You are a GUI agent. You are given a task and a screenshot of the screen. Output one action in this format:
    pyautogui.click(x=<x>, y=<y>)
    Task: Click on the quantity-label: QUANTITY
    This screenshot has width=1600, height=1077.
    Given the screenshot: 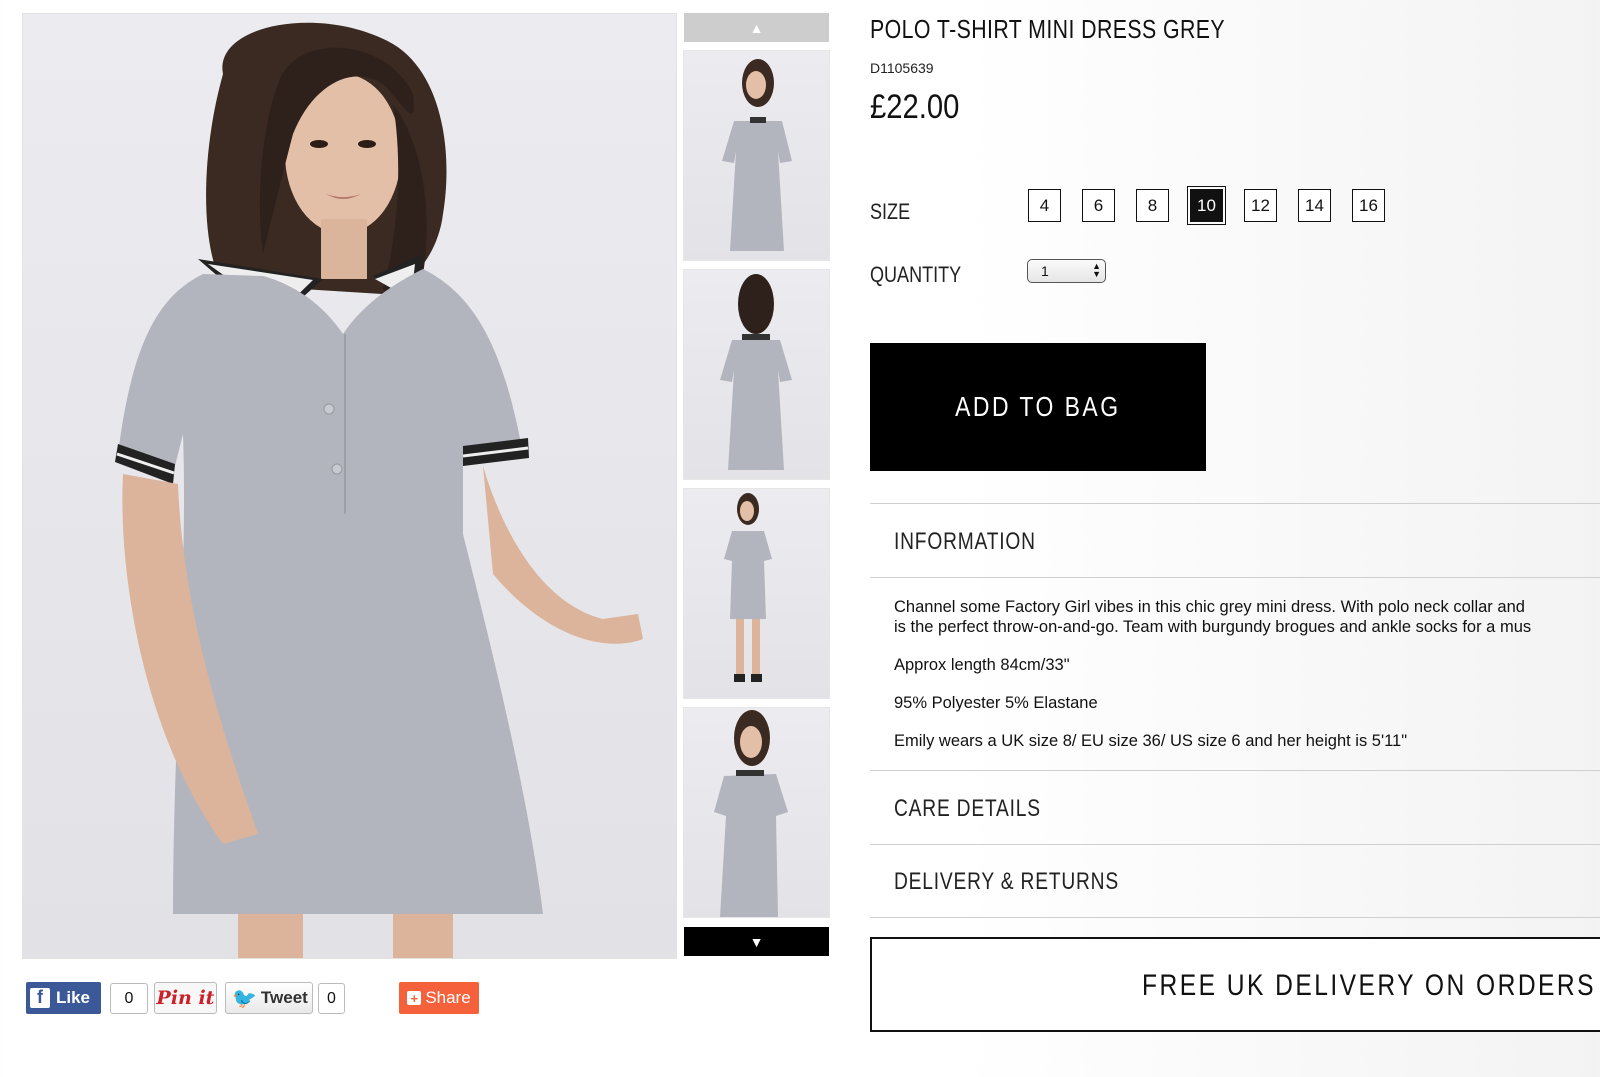 What is the action you would take?
    pyautogui.click(x=916, y=274)
    